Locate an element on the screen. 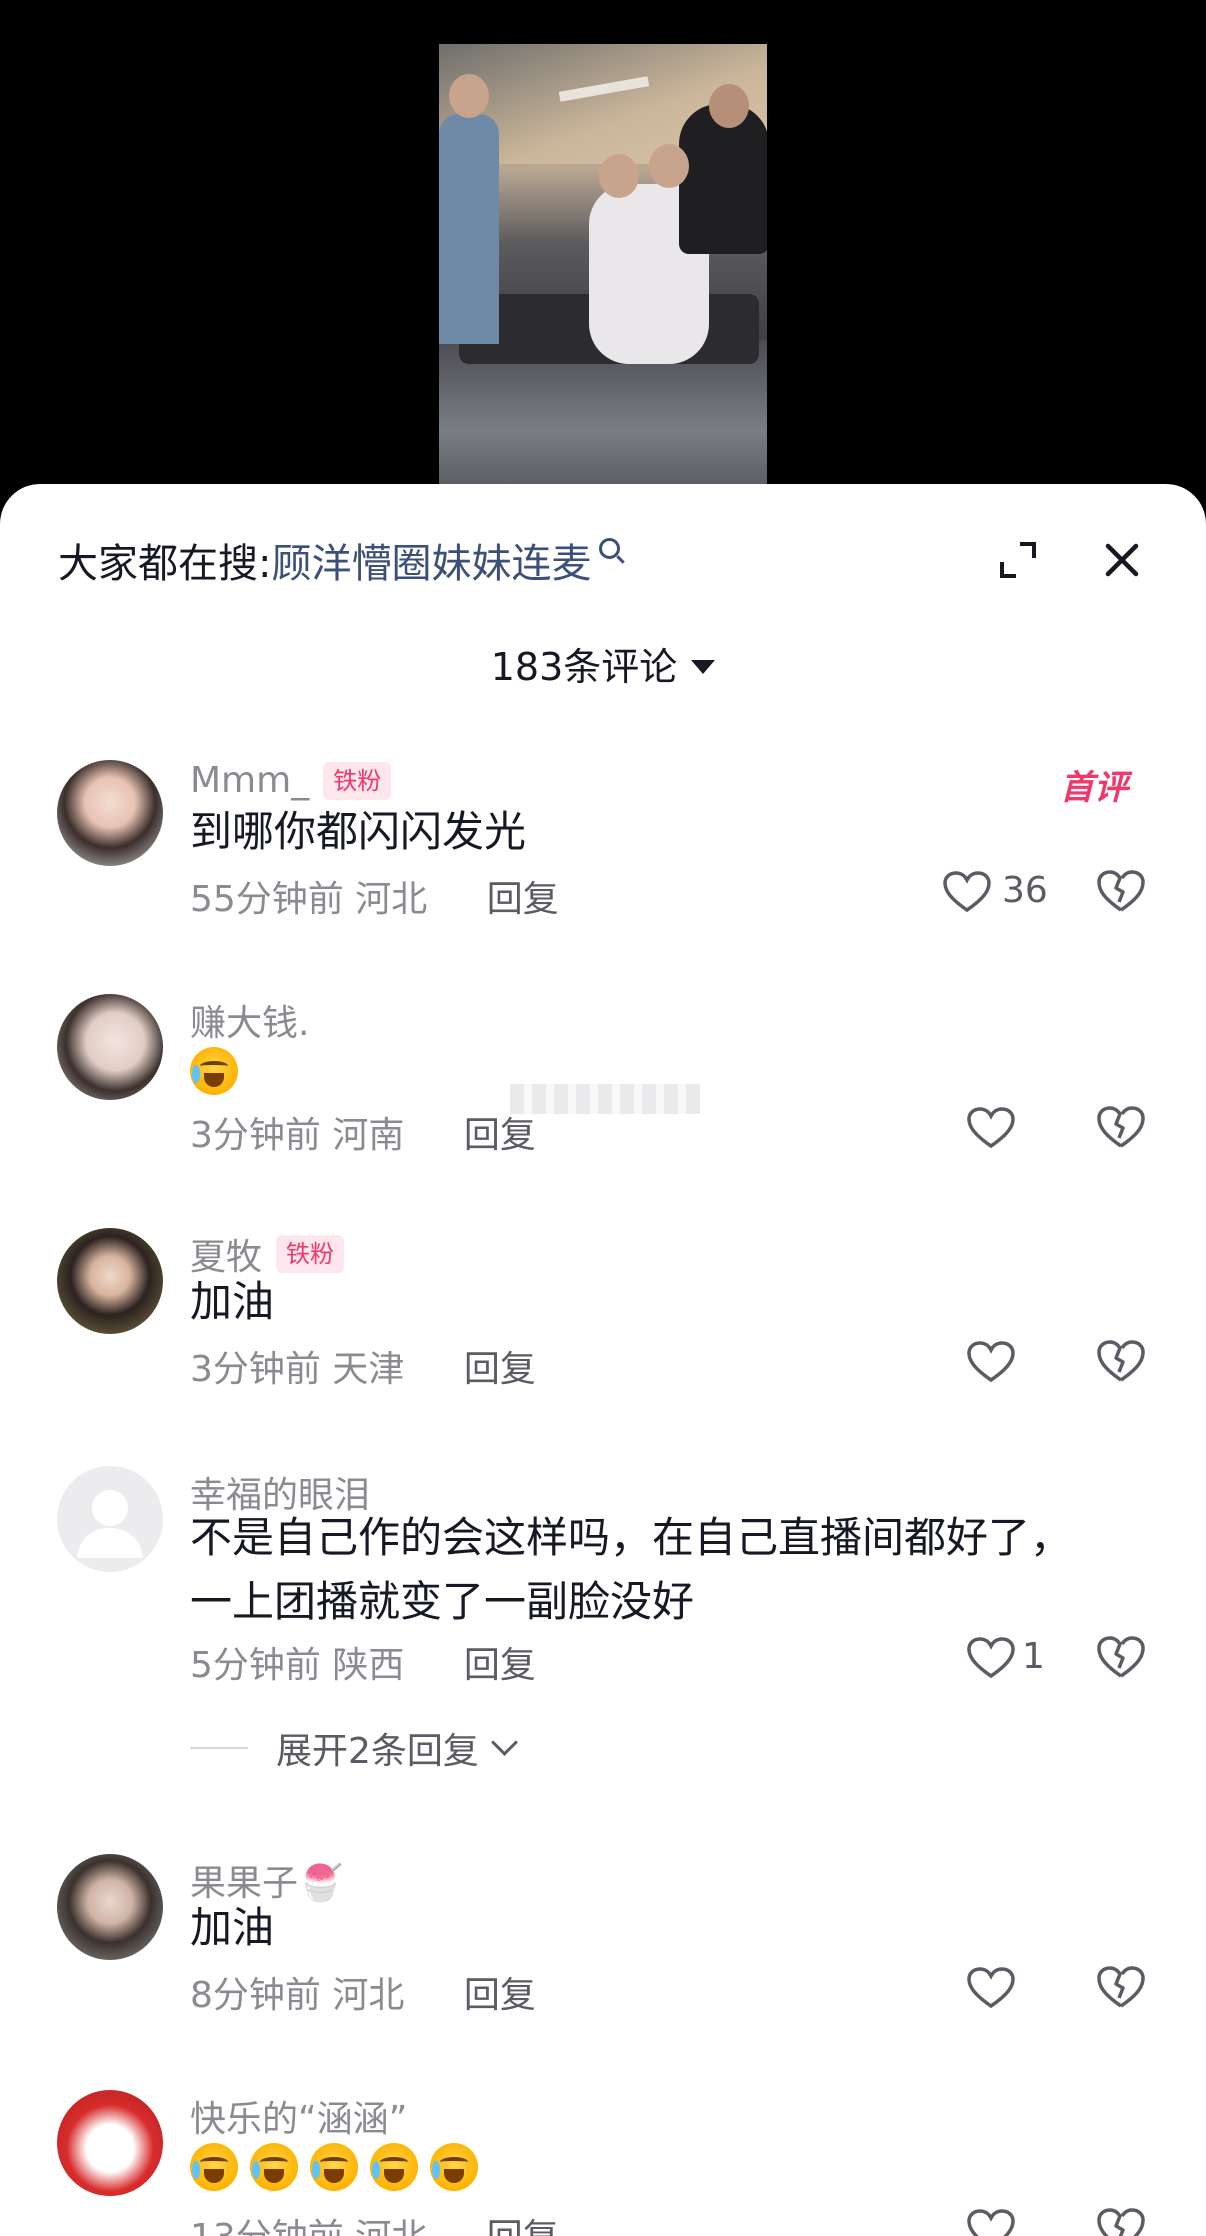 This screenshot has height=2236, width=1206. redacted-overlay is located at coordinates (605, 1099).